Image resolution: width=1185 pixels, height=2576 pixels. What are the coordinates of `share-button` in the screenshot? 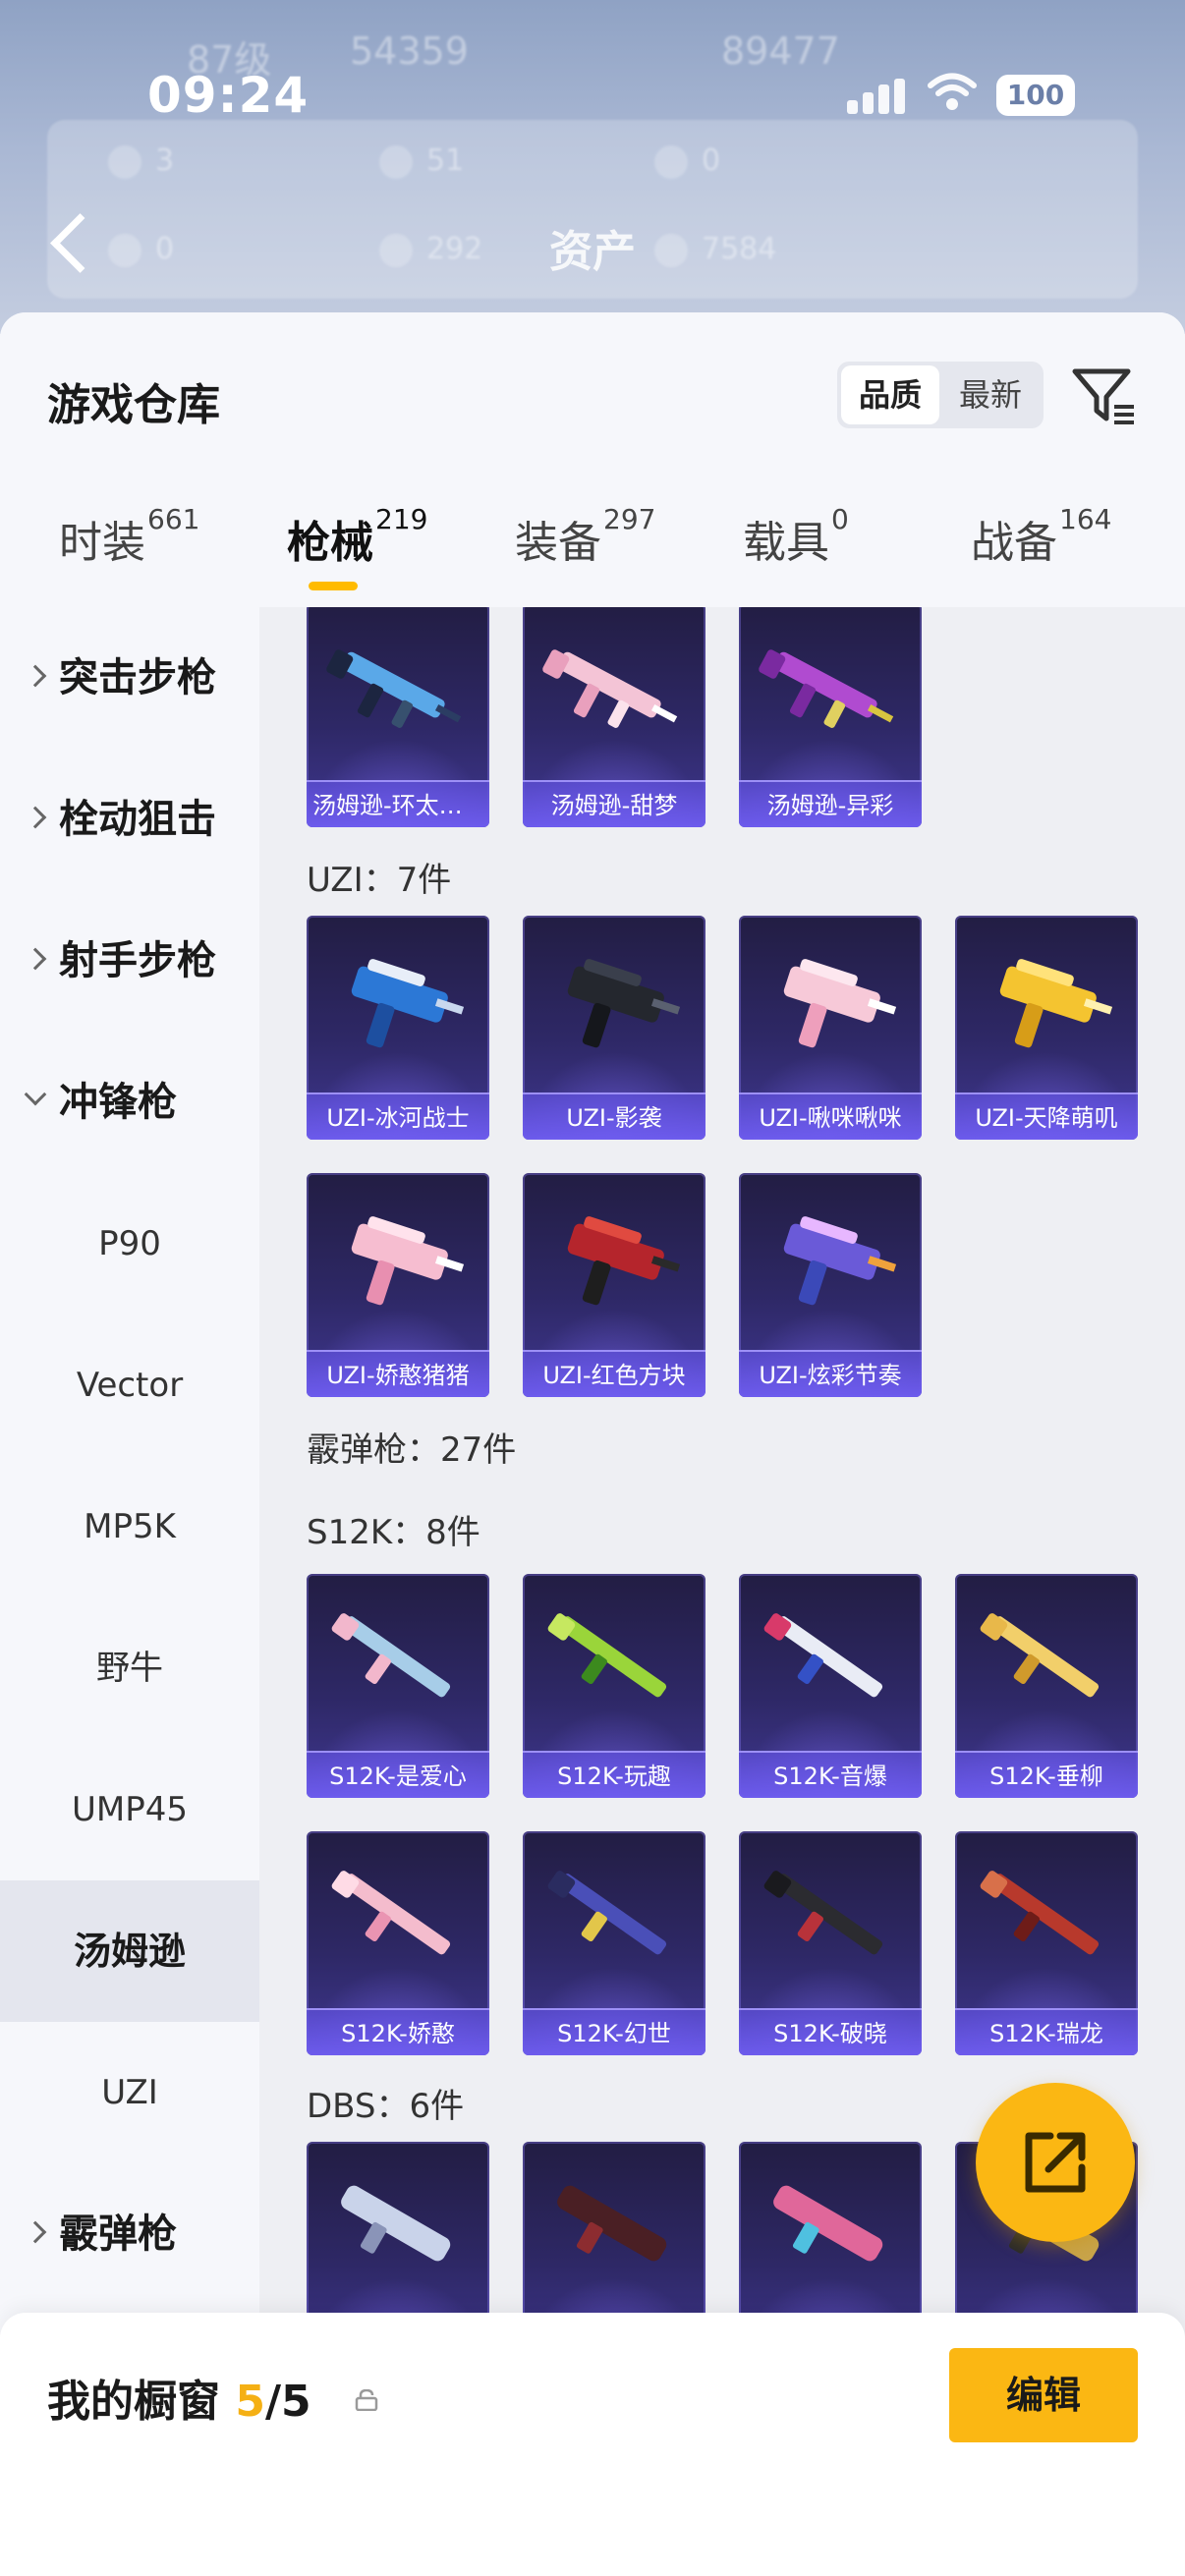 It's located at (1056, 2162).